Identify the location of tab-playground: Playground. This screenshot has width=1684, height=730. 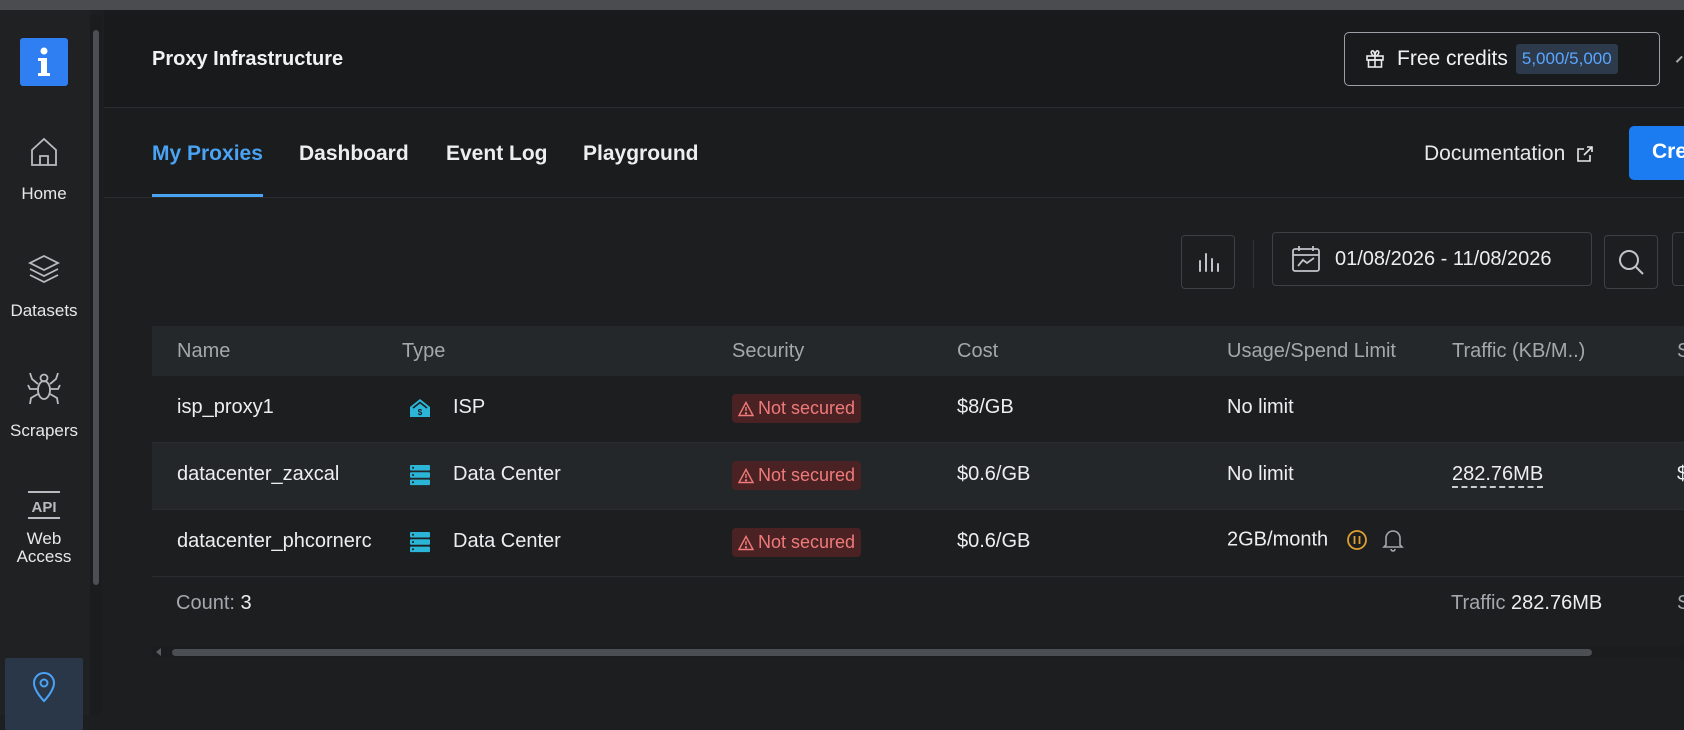
(641, 154).